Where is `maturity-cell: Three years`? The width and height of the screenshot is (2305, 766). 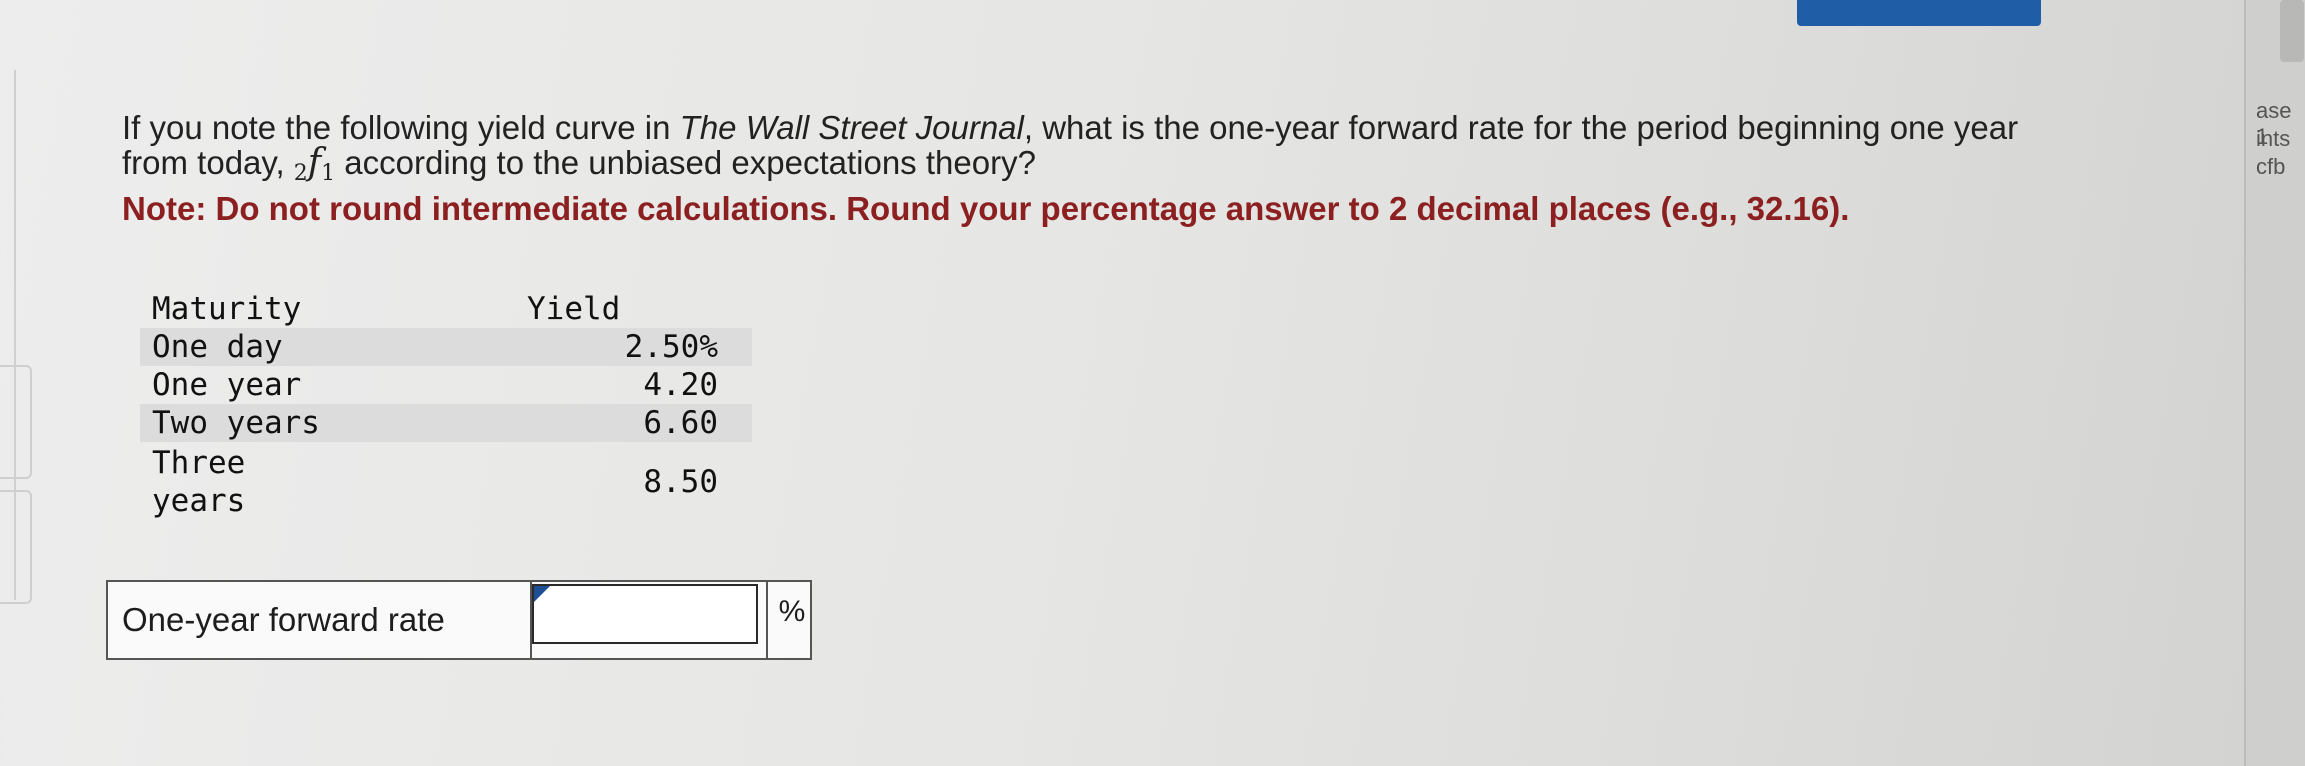
maturity-cell: Three years is located at coordinates (199, 482).